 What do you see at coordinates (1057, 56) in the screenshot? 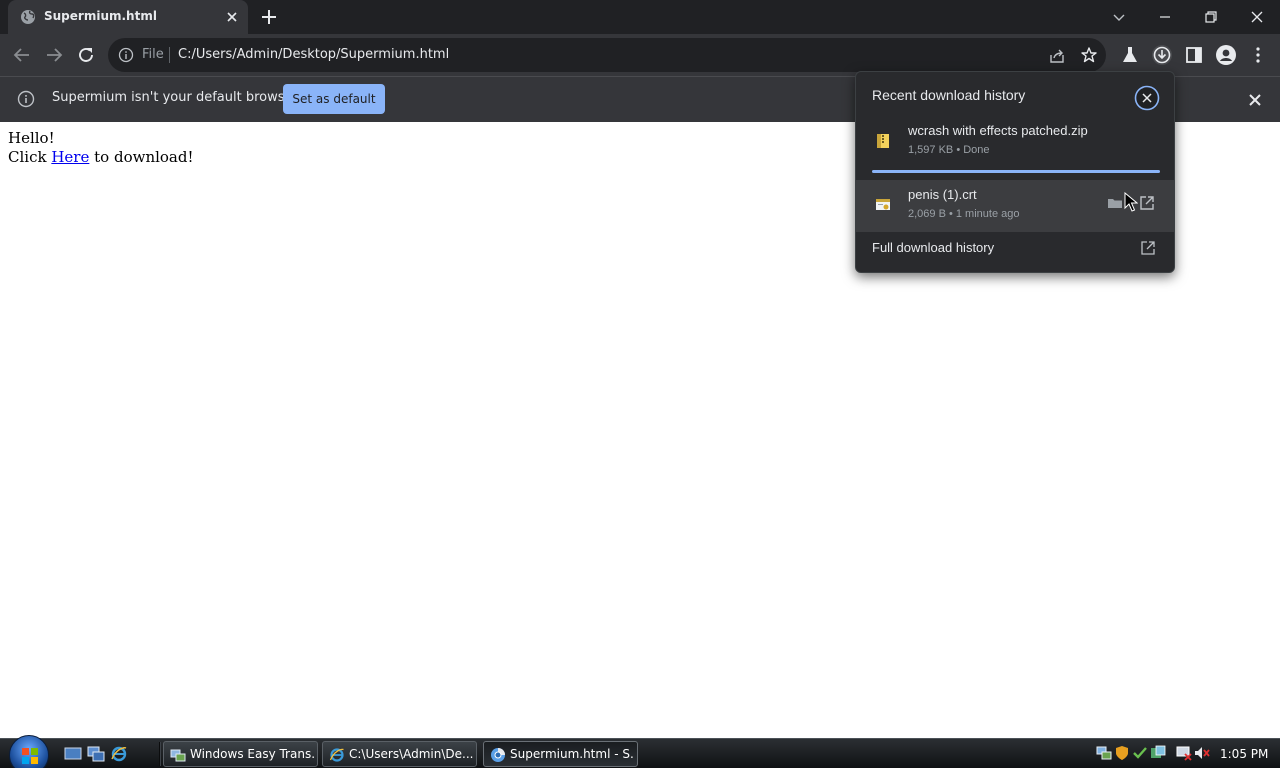
I see `share-icon` at bounding box center [1057, 56].